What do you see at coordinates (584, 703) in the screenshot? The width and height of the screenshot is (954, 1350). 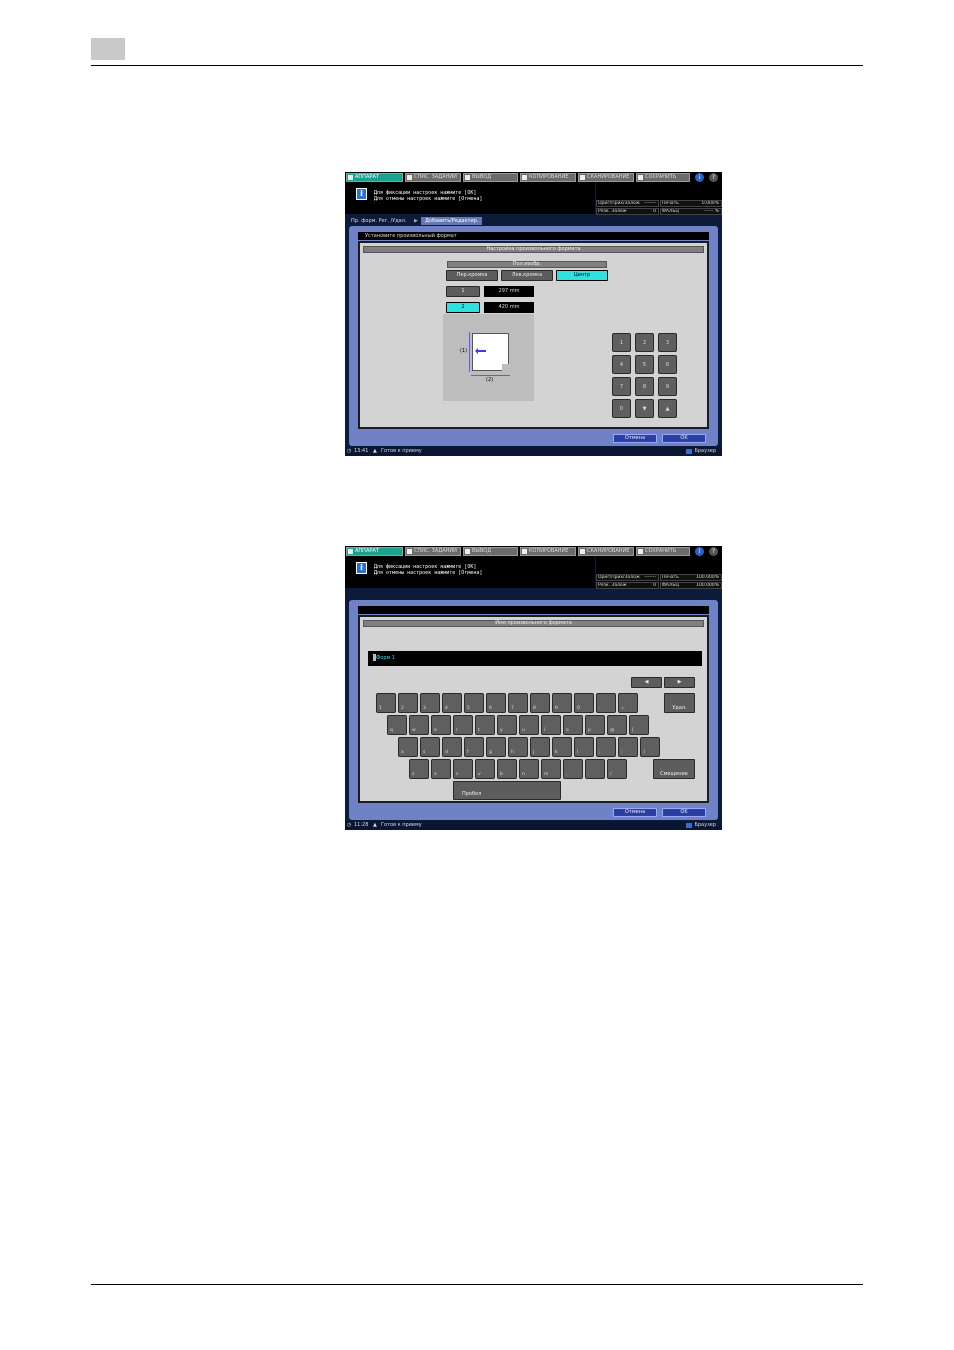 I see `keyboard-key: 0` at bounding box center [584, 703].